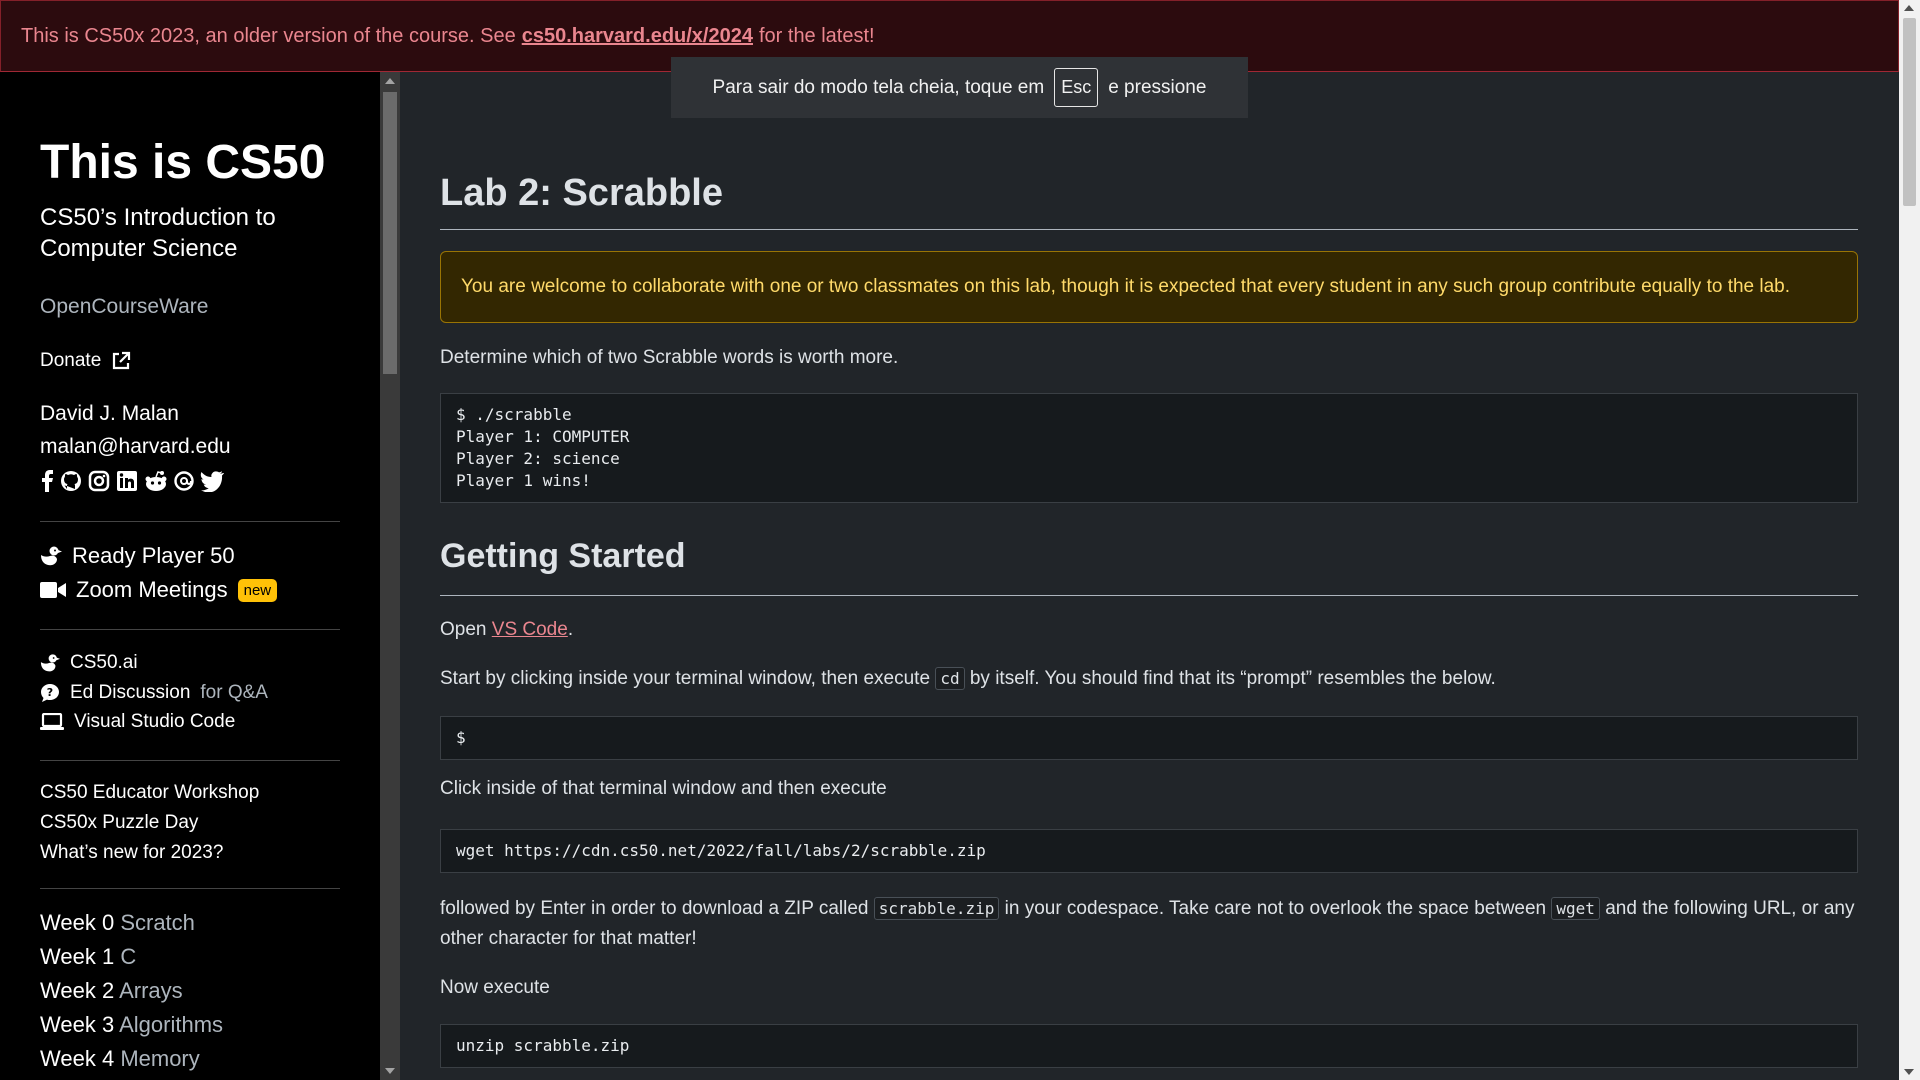  What do you see at coordinates (950, 678) in the screenshot?
I see `cd-code: cd` at bounding box center [950, 678].